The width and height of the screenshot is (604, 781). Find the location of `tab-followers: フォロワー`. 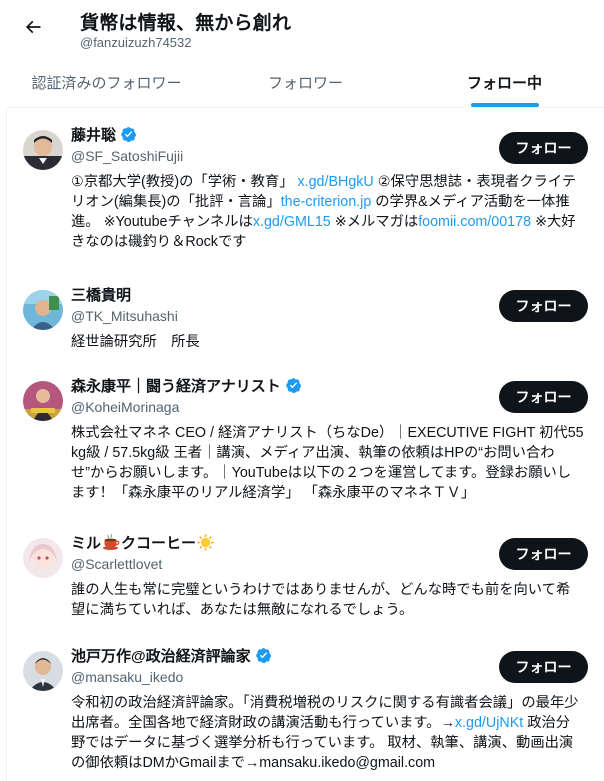

tab-followers: フォロワー is located at coordinates (305, 82).